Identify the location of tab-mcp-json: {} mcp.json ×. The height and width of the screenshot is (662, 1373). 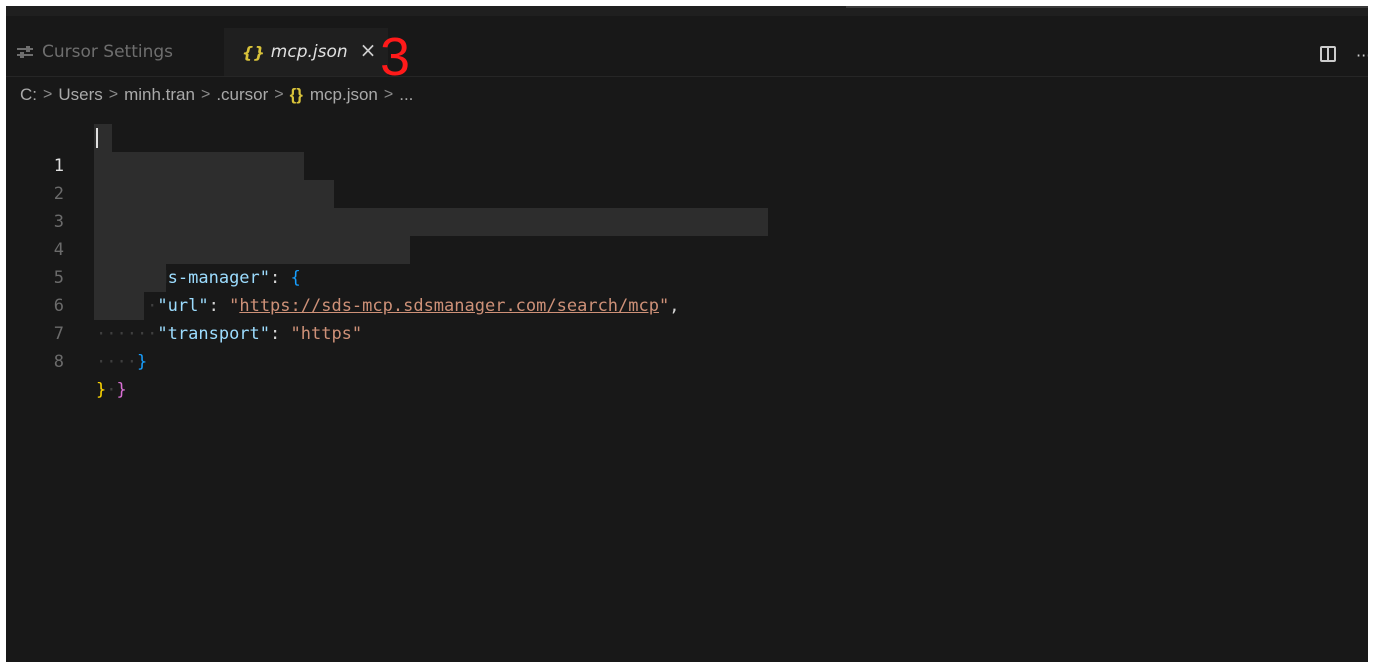
(306, 52).